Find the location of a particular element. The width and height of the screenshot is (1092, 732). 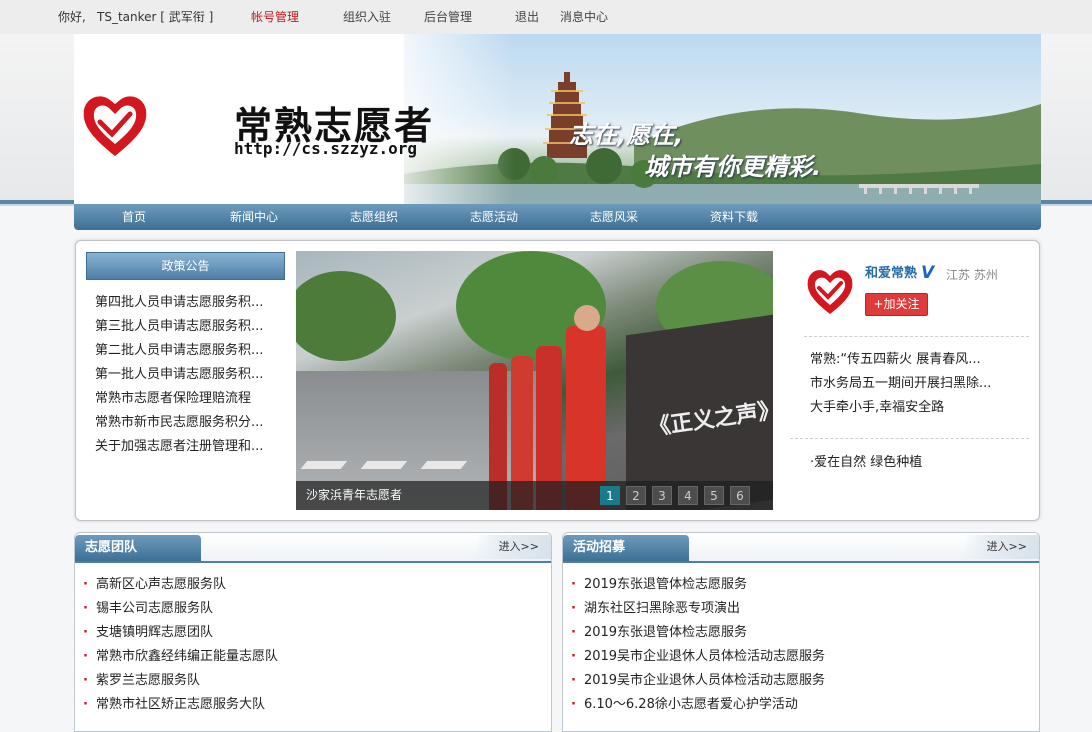

teams-box-header: 志愿团队 进入>> is located at coordinates (313, 548).